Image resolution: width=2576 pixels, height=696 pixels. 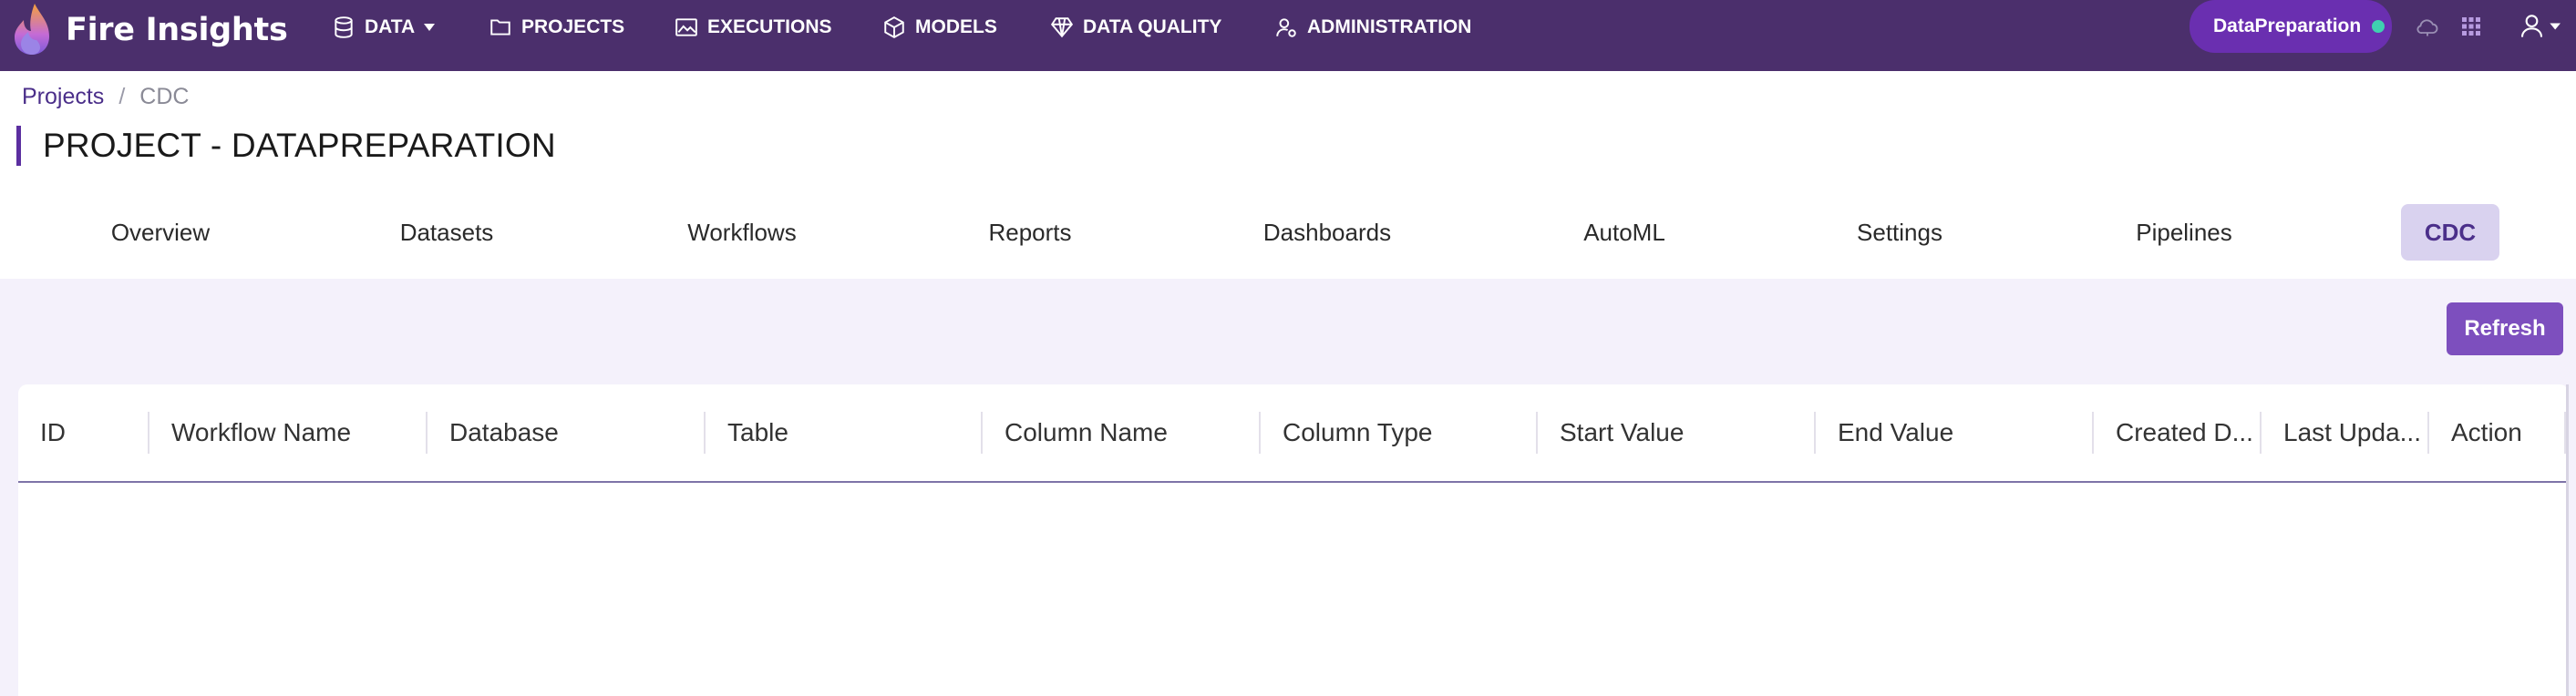 I want to click on nav-data-quality: DATA QUALITY, so click(x=1135, y=27).